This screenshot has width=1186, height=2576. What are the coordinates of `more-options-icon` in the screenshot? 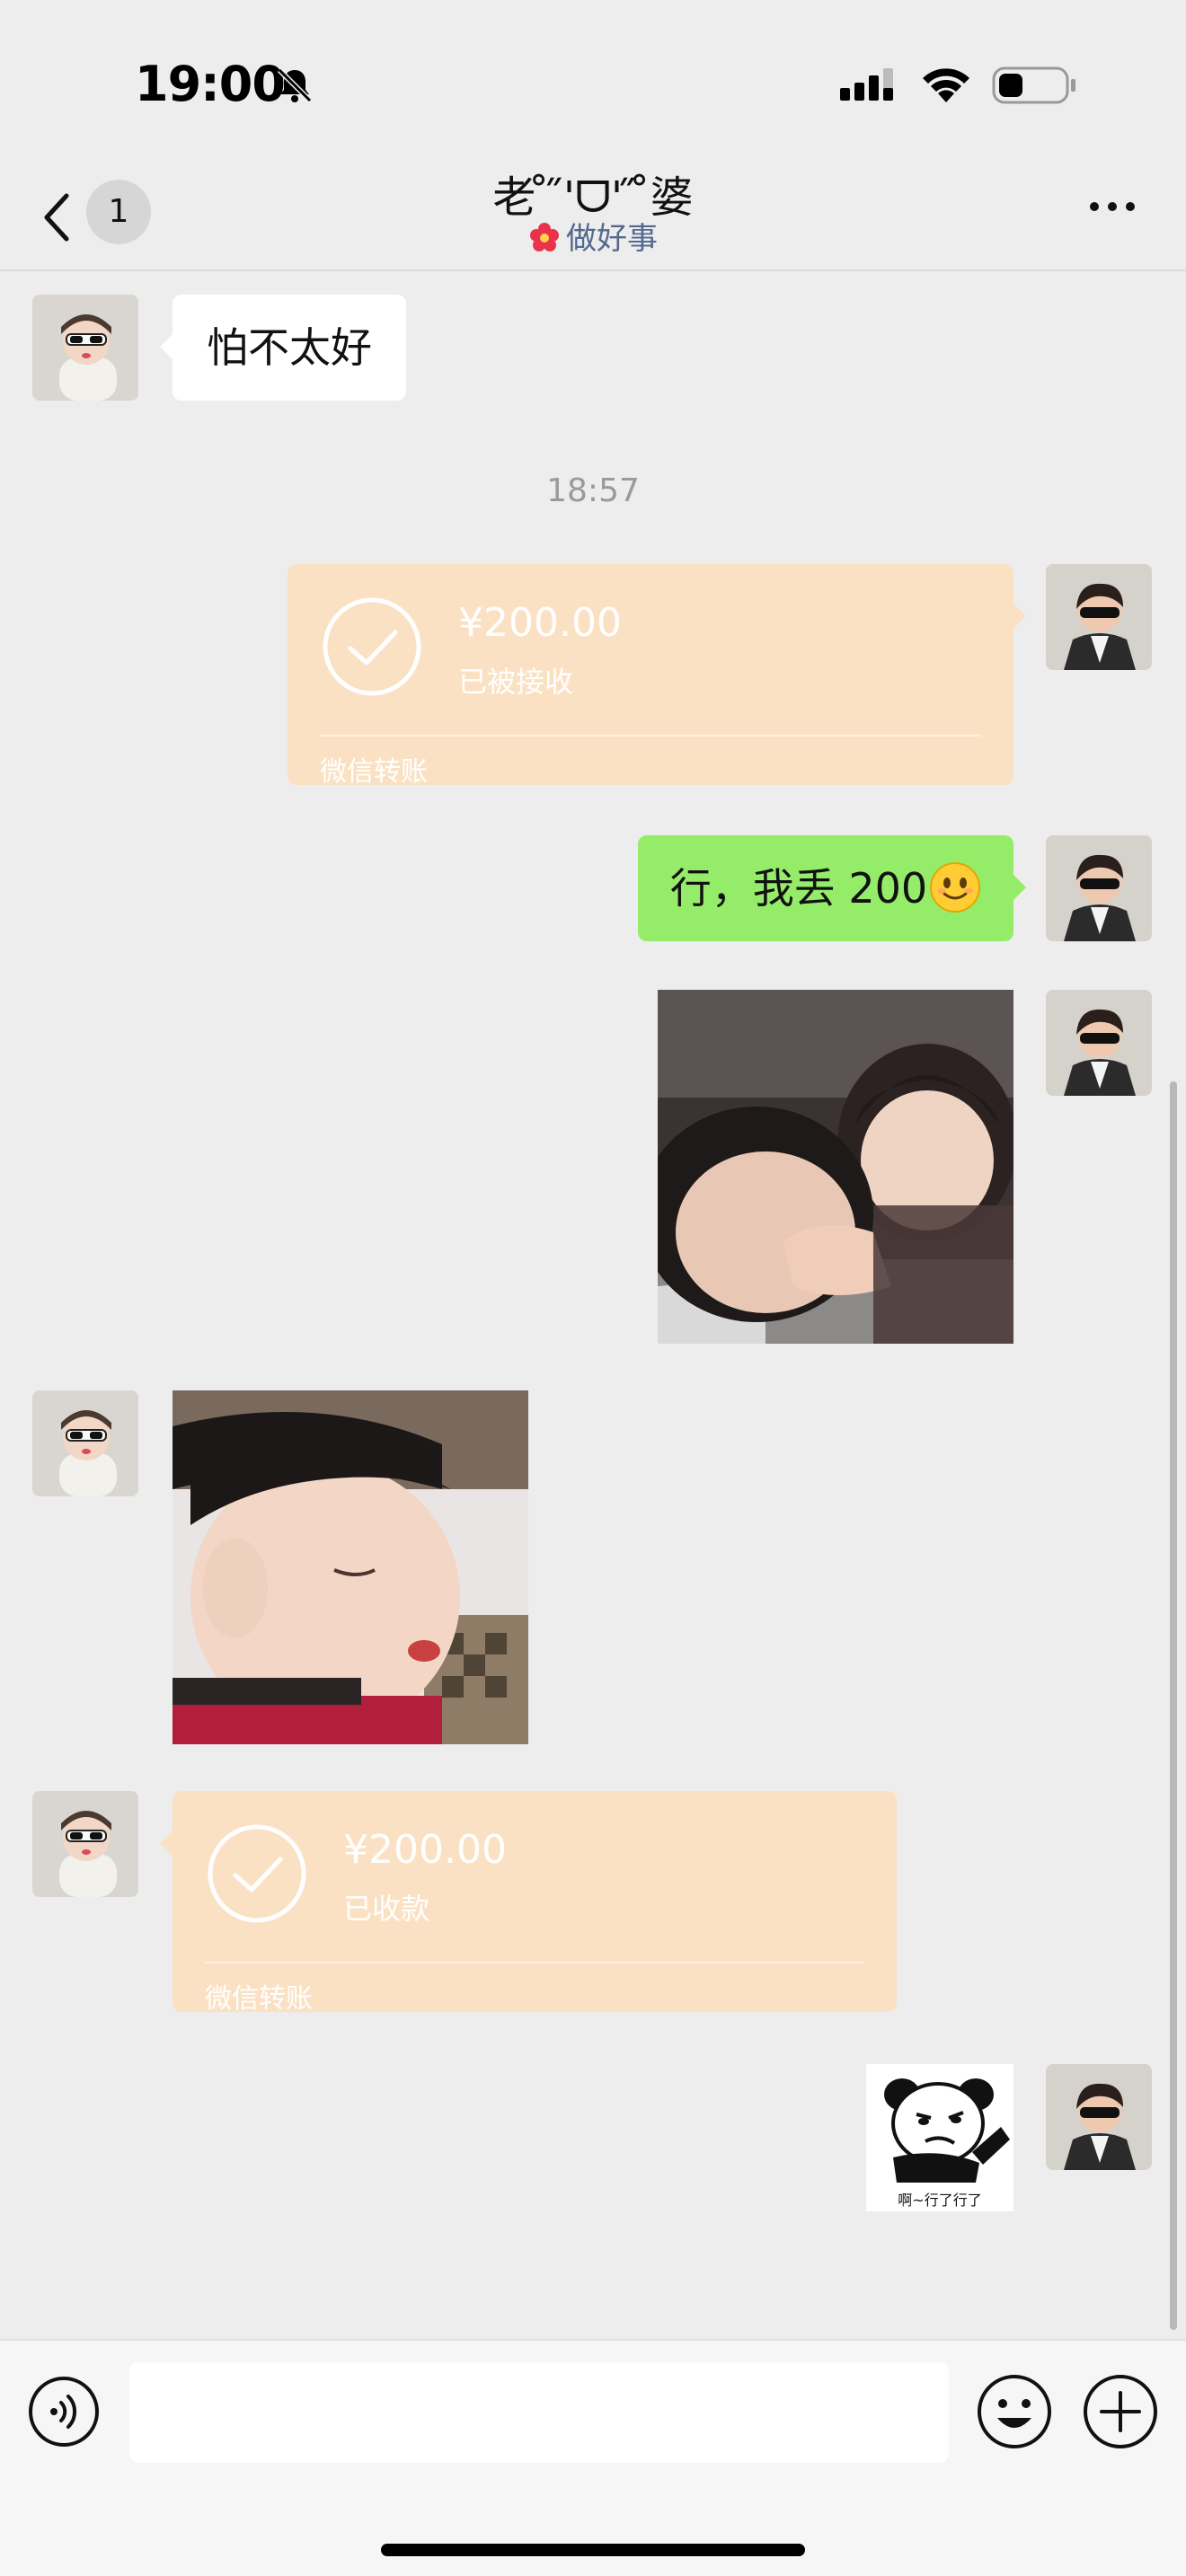 It's located at (1112, 206).